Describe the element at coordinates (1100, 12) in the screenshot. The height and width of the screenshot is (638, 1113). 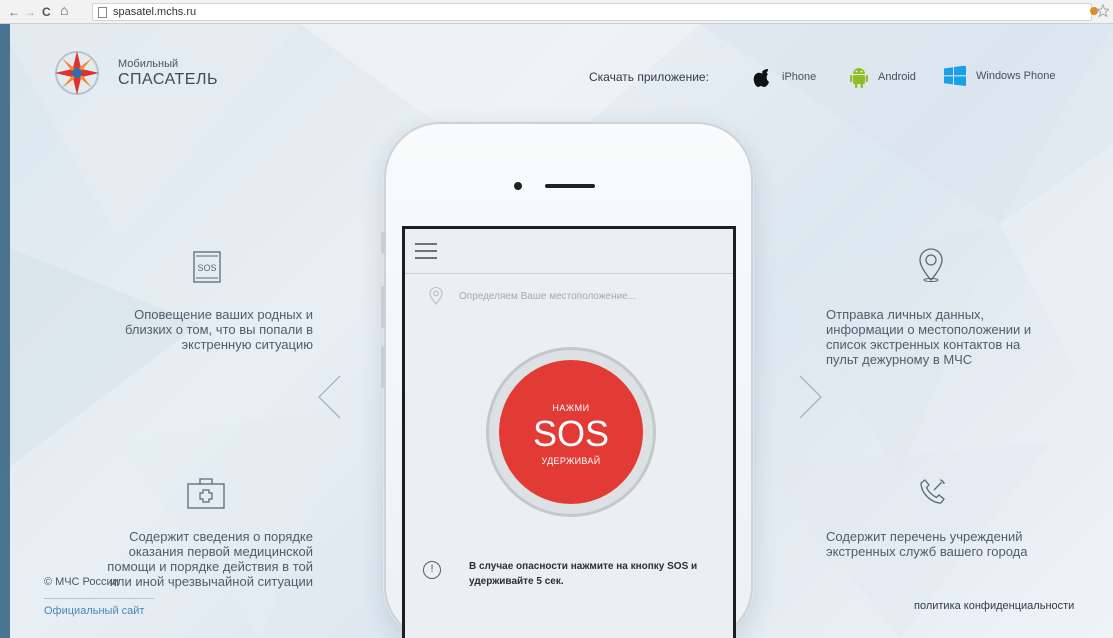
I see `extension-icon` at that location.